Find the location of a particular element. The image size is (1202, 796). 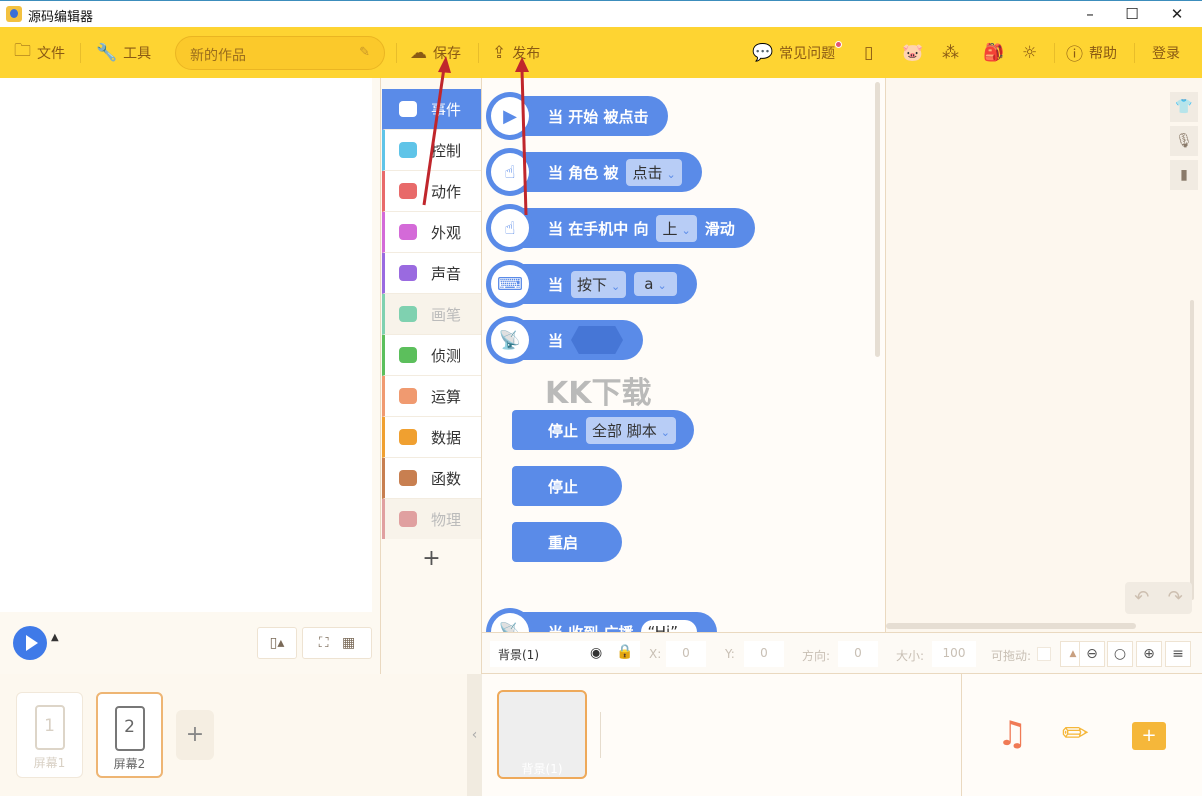

dropdown: 点击 ⌄ is located at coordinates (654, 172).